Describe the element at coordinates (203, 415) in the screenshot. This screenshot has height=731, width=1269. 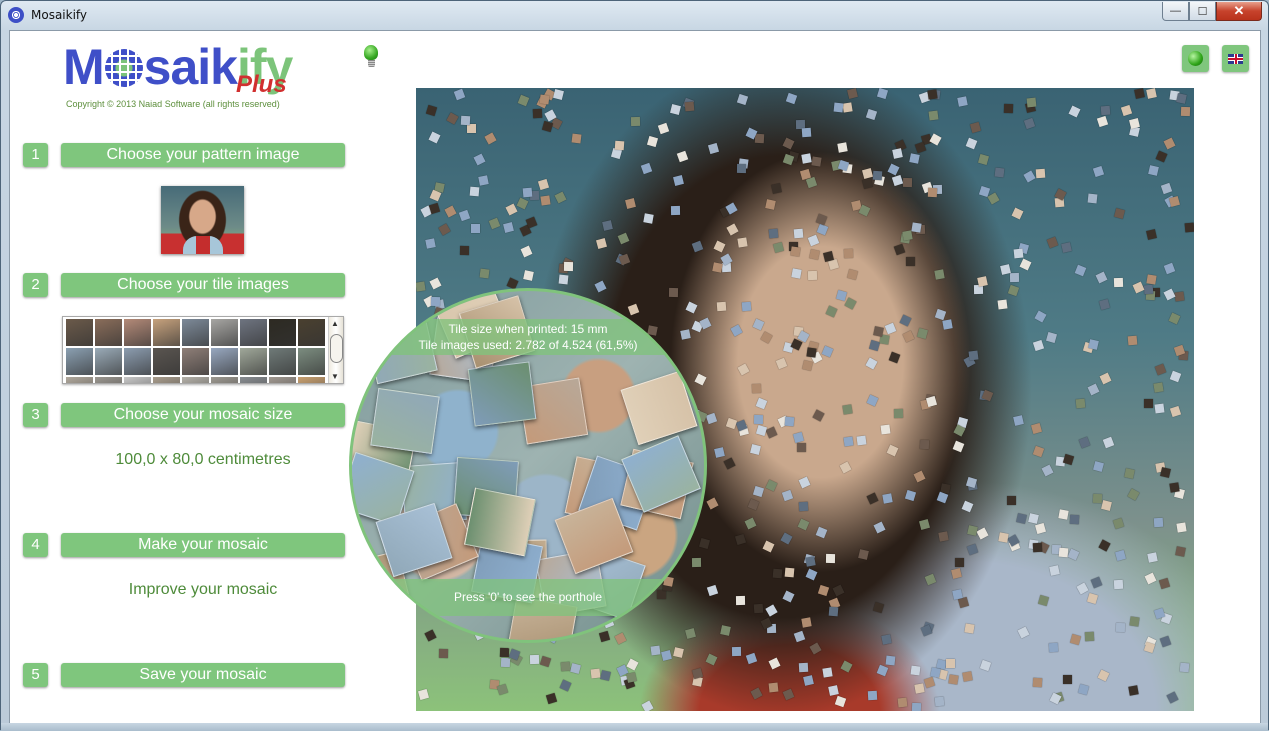
I see `choose-size-button: Choose your mosaic size` at that location.